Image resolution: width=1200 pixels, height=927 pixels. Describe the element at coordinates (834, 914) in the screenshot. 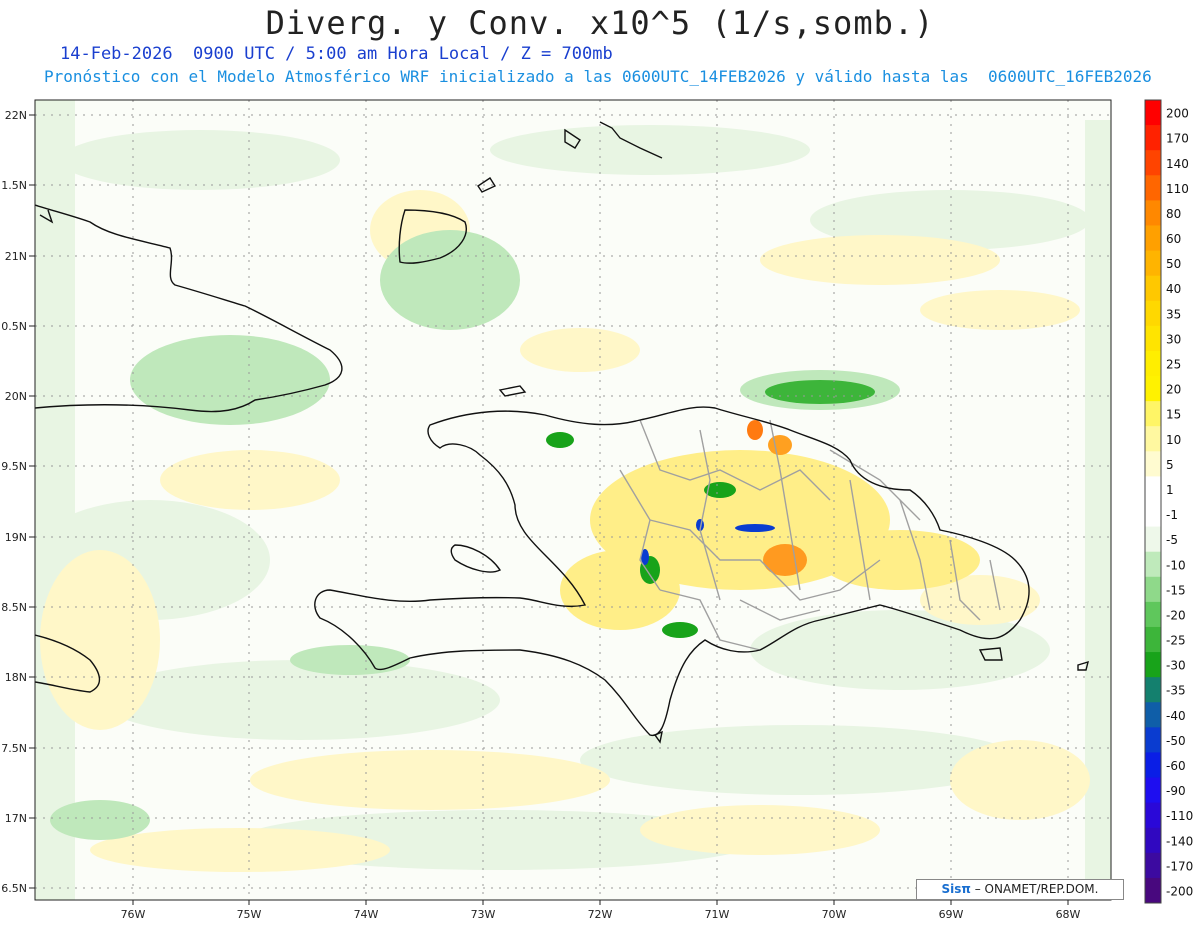

I see `lon-label: 70W` at that location.